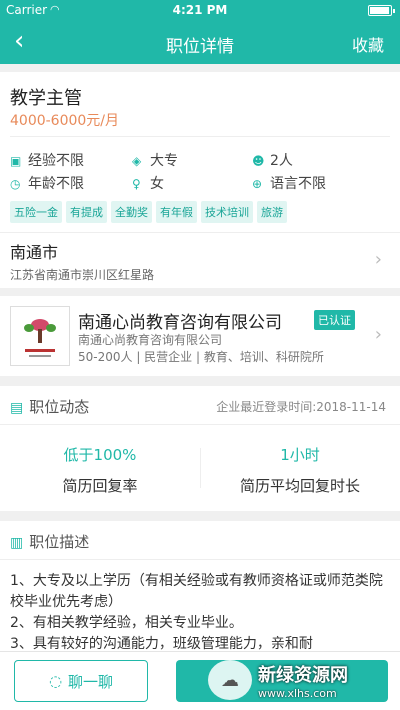 This screenshot has width=400, height=710. Describe the element at coordinates (257, 184) in the screenshot. I see `globe-icon: ⊕` at that location.